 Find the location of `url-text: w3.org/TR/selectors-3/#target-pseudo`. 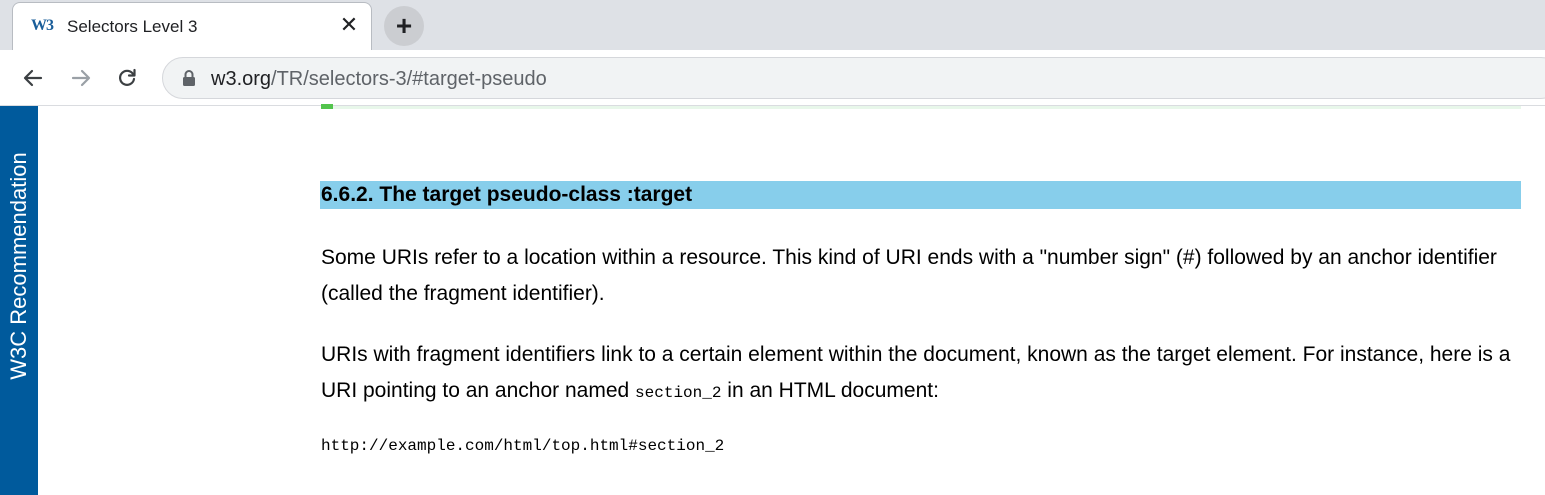

url-text: w3.org/TR/selectors-3/#target-pseudo is located at coordinates (379, 79).